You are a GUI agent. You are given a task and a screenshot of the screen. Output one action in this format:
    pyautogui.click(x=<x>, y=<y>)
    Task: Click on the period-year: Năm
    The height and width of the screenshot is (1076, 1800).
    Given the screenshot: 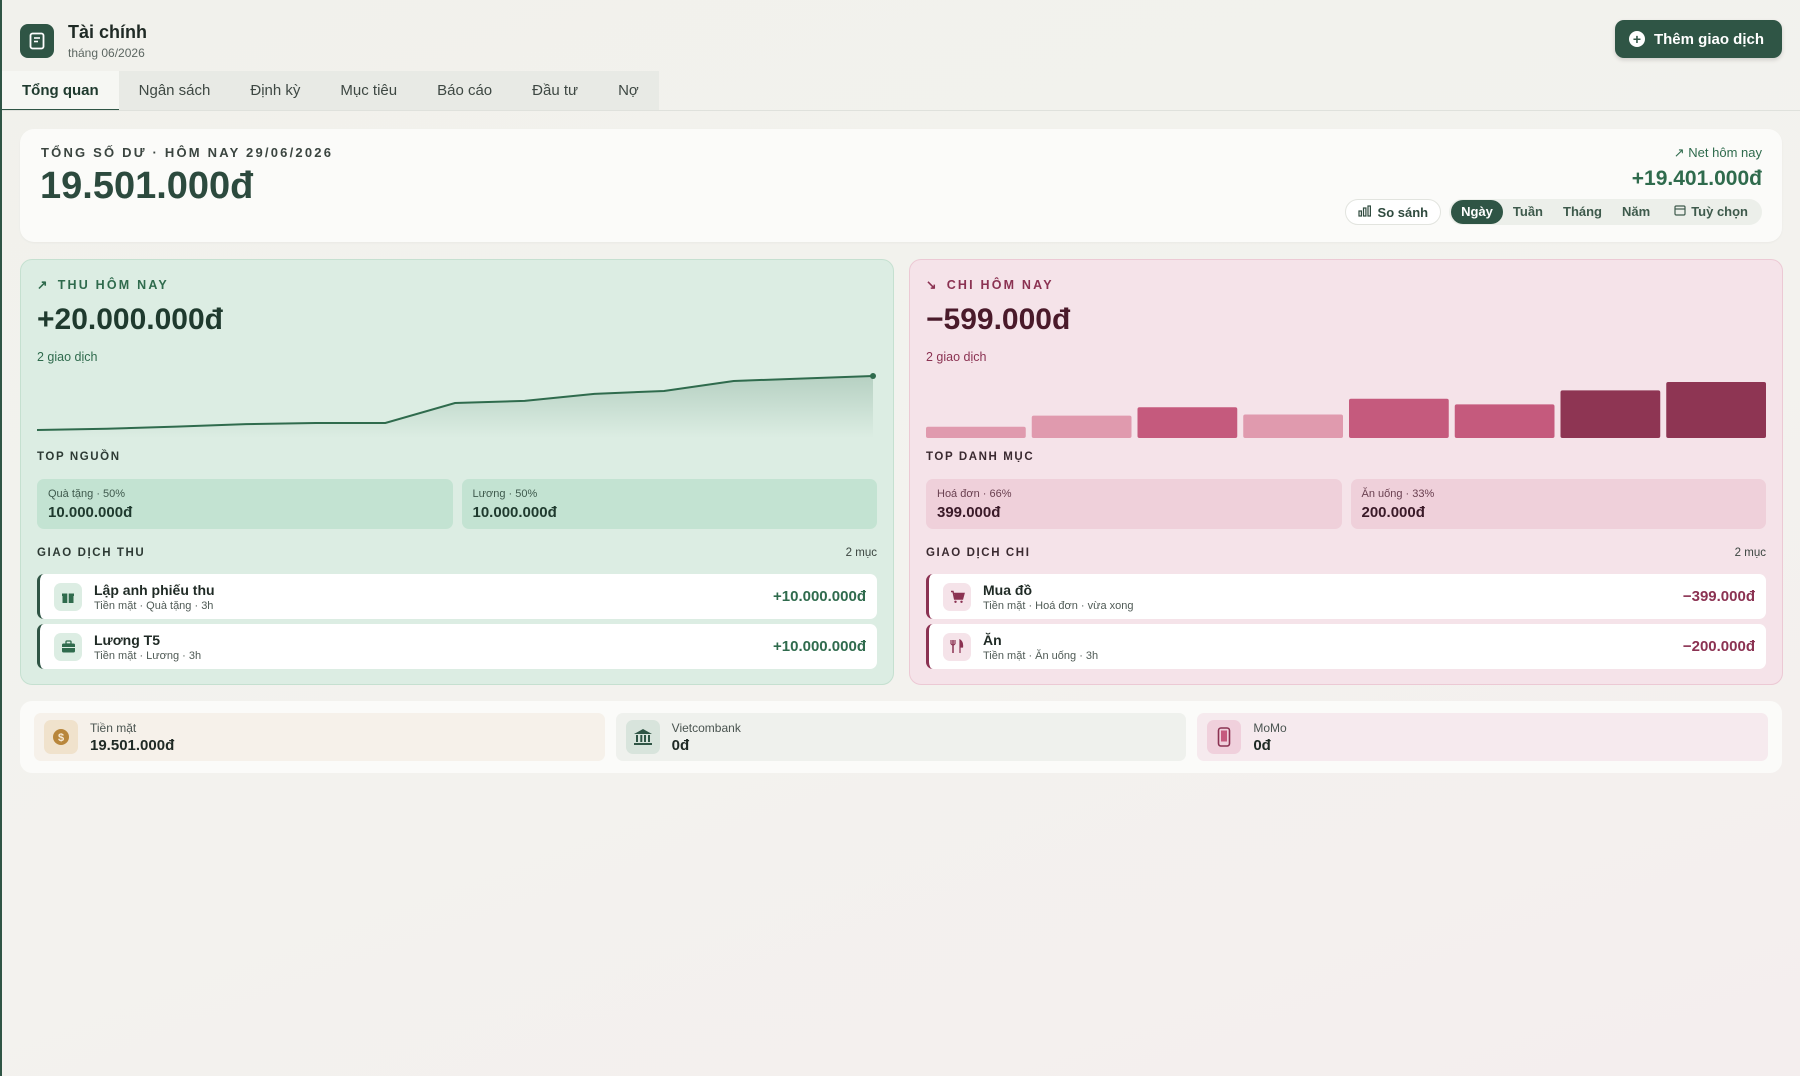 What is the action you would take?
    pyautogui.click(x=1636, y=212)
    